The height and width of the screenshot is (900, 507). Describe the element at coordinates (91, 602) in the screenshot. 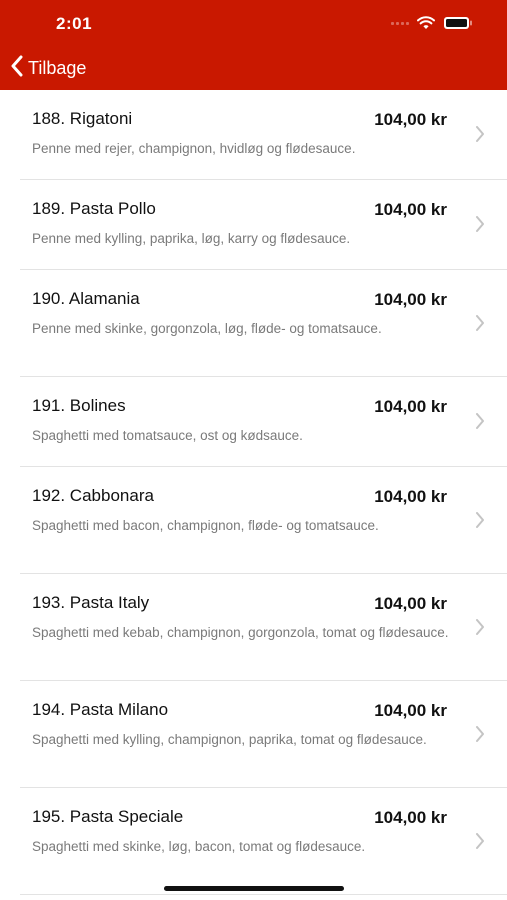

I see `item-name: 193. Pasta Italy` at that location.